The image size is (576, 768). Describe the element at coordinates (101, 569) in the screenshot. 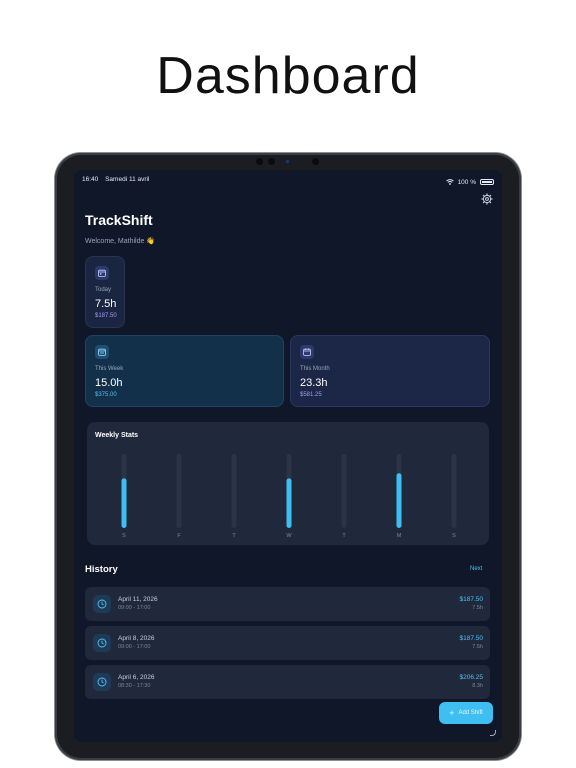

I see `history-title: History` at that location.